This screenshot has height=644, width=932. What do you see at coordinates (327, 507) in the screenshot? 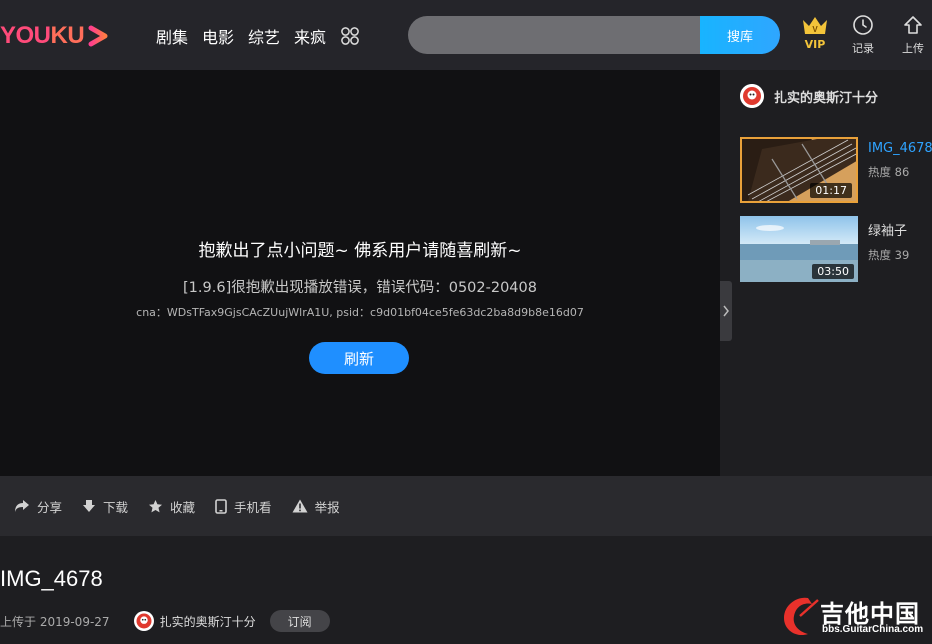
I see `report-label: 举报` at bounding box center [327, 507].